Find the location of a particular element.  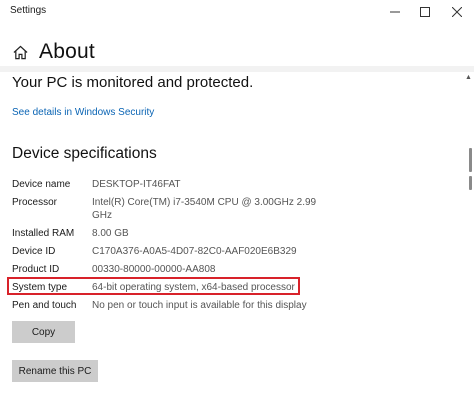

minimize-icon is located at coordinates (395, 12).